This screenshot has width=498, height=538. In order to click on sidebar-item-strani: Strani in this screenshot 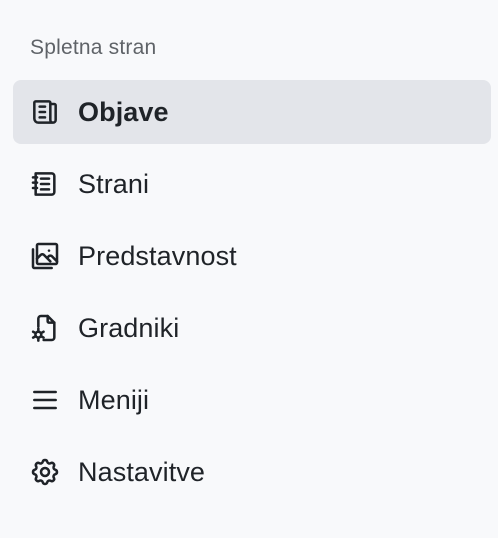, I will do `click(252, 184)`.